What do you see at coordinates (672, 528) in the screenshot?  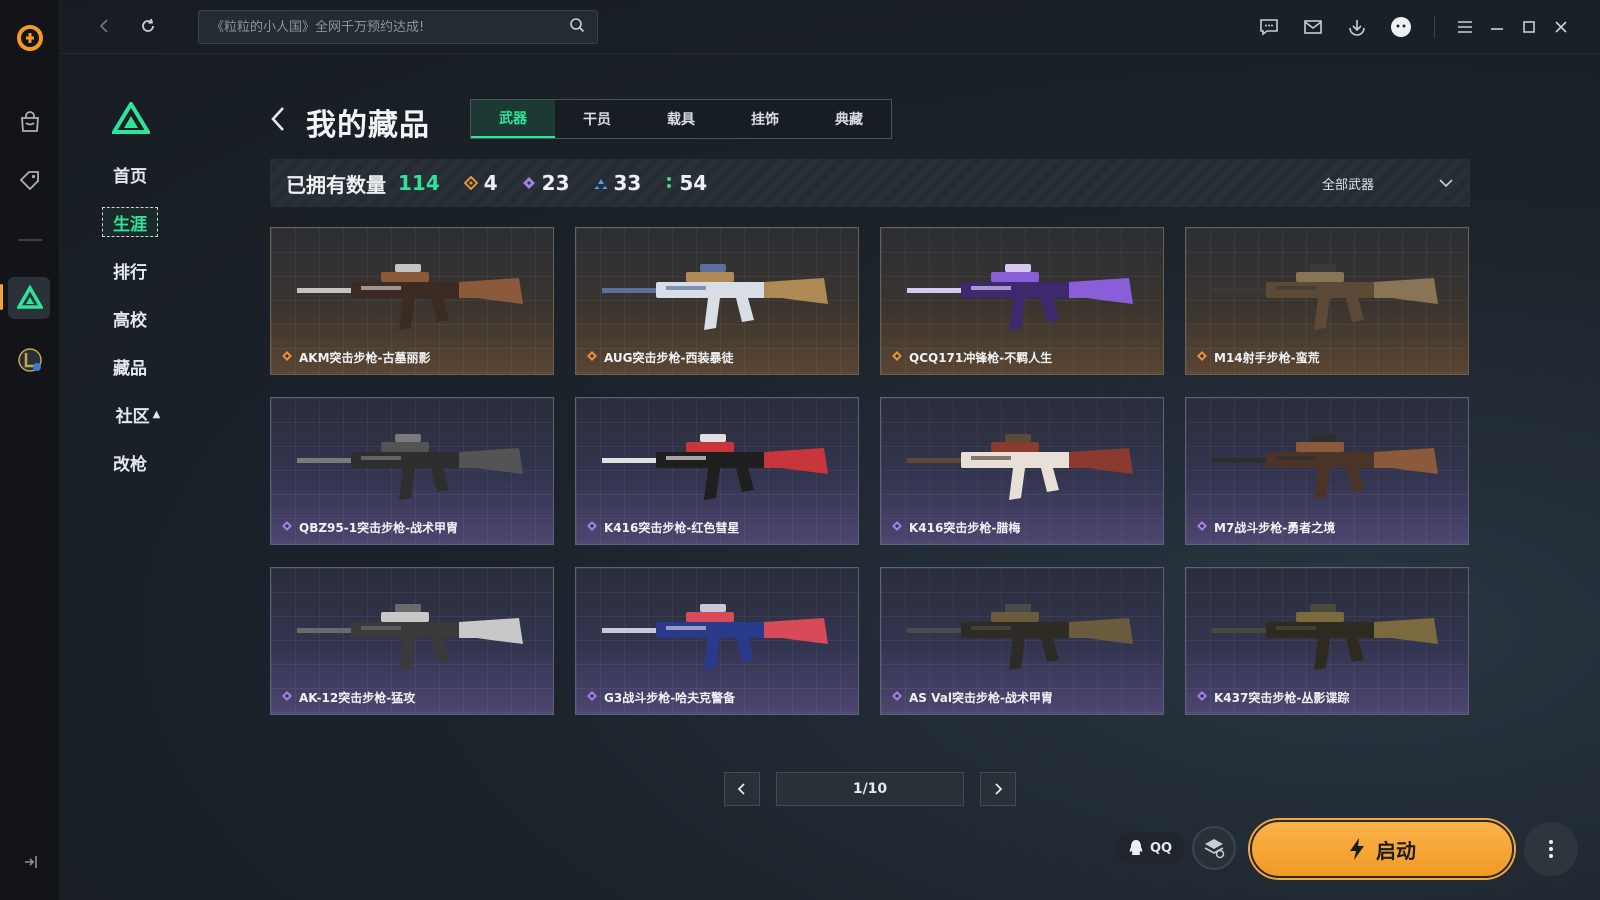 I see `weapon-name: K416突击步枪-红色彗星` at bounding box center [672, 528].